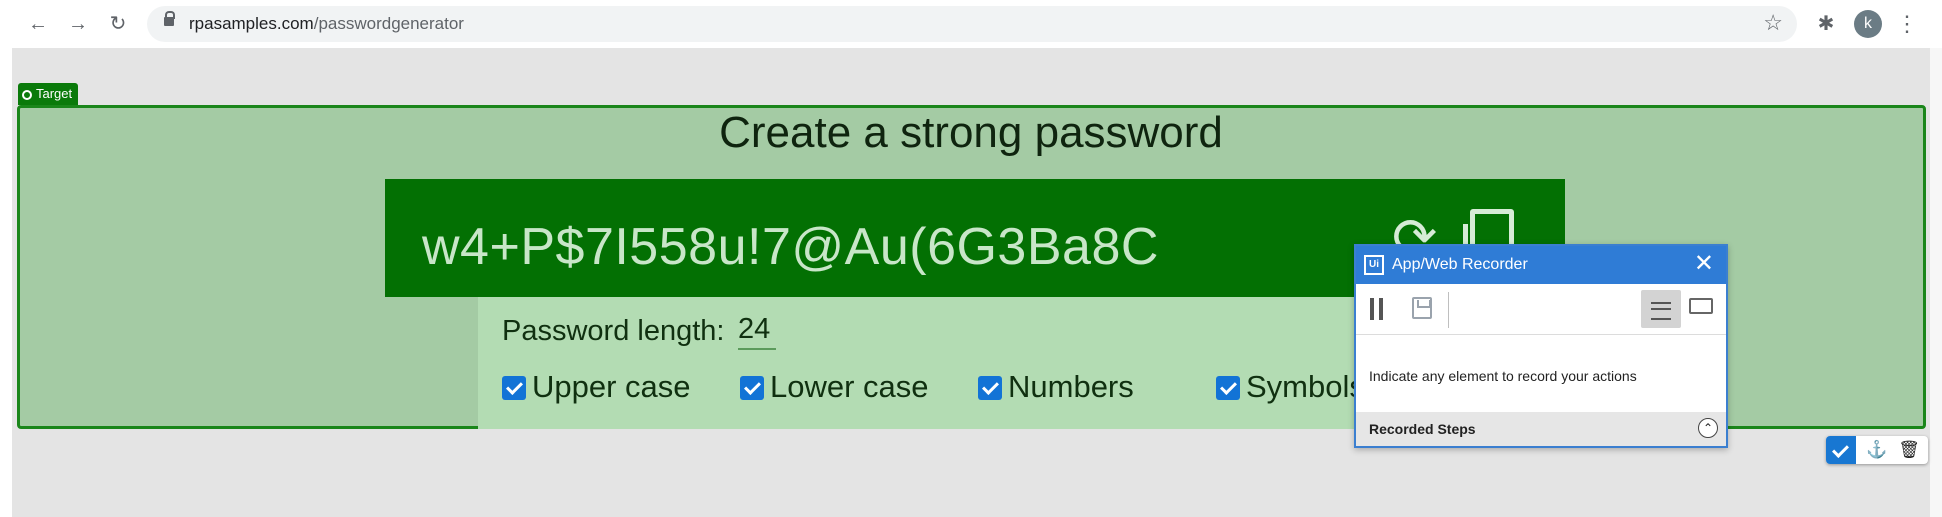 The width and height of the screenshot is (1942, 517). Describe the element at coordinates (971, 132) in the screenshot. I see `page-title: Create a strong password` at that location.